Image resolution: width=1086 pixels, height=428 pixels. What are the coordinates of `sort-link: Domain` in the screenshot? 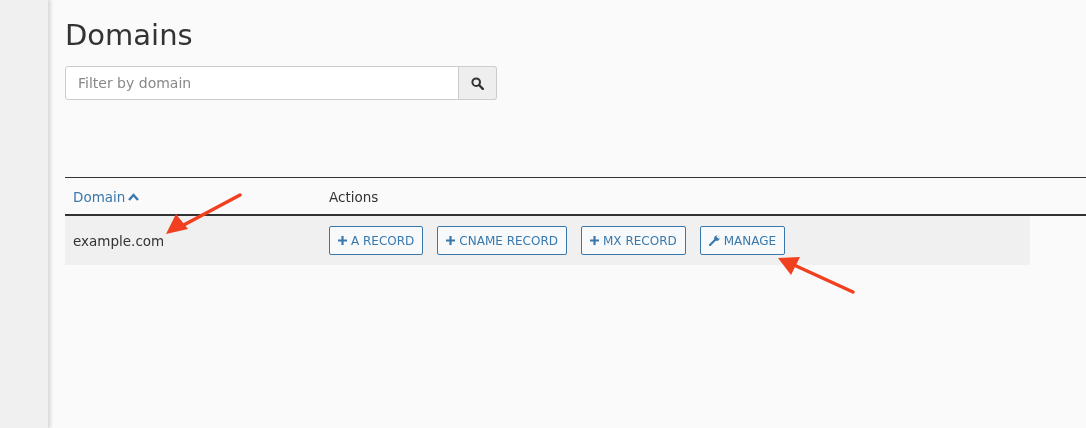 It's located at (99, 196).